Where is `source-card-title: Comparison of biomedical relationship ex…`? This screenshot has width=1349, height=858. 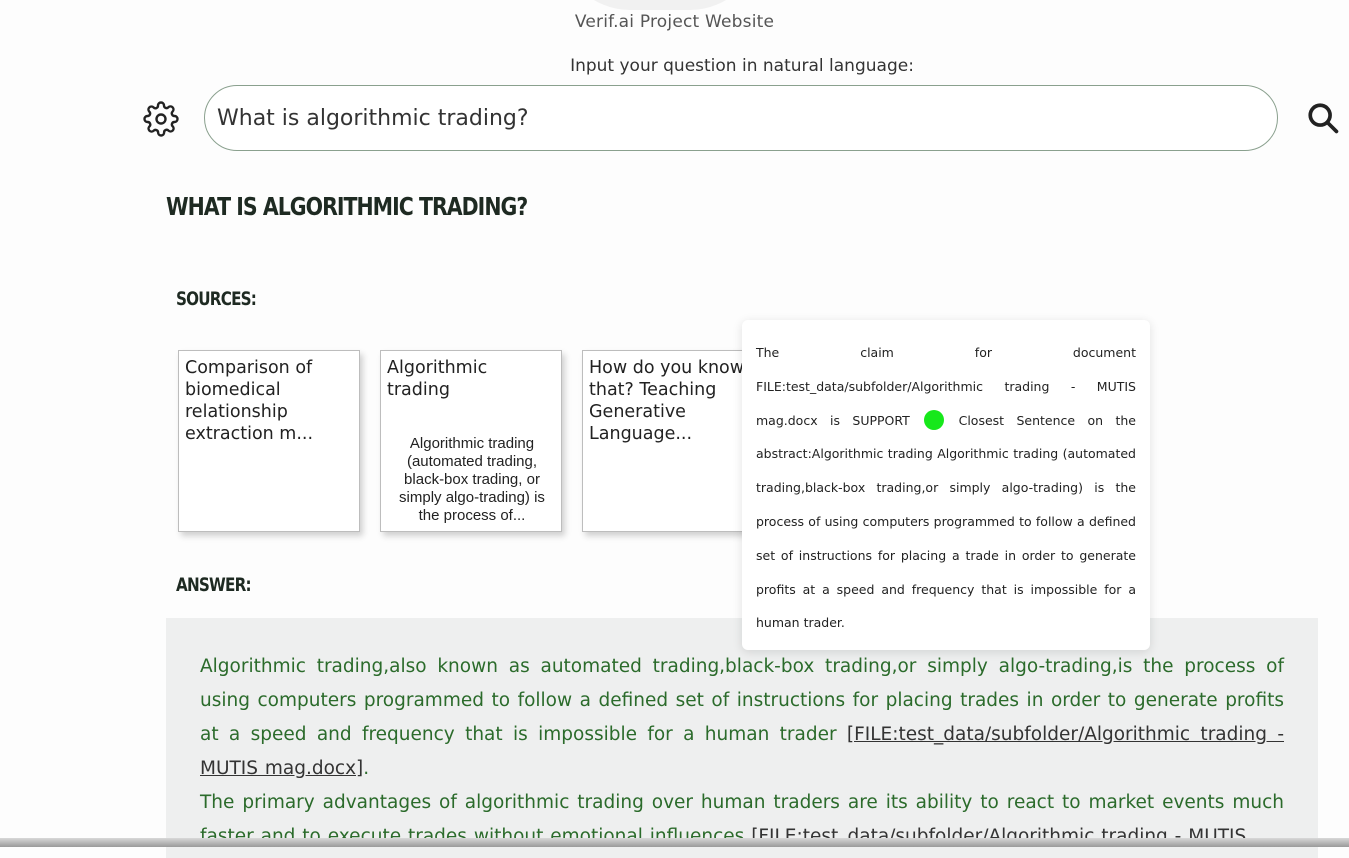
source-card-title: Comparison of biomedical relationship ex… is located at coordinates (249, 401).